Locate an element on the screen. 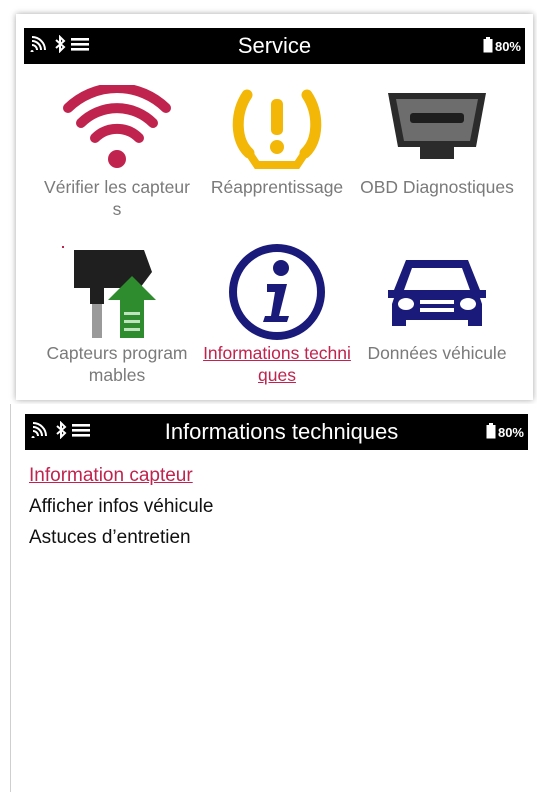  tile-label: Données véhicule is located at coordinates (437, 353).